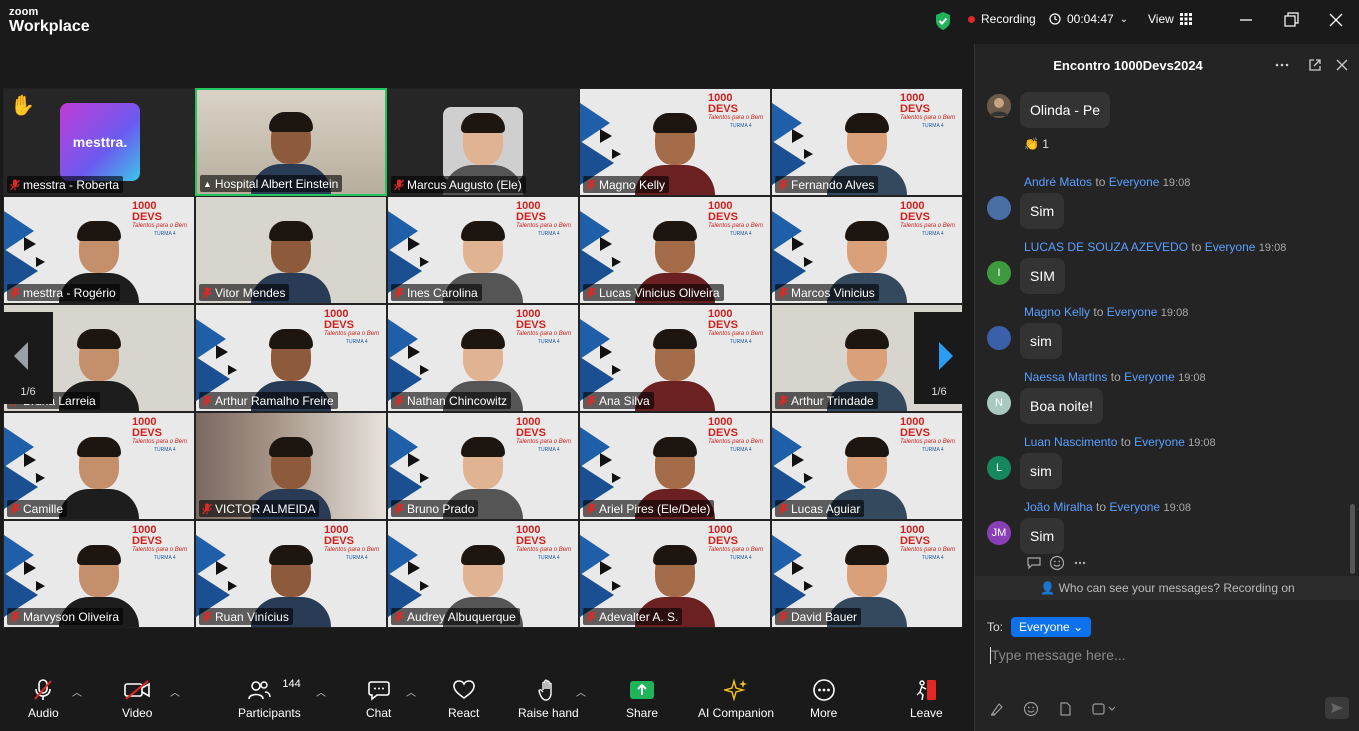  I want to click on audio-options-caret-icon: ︿, so click(77, 691).